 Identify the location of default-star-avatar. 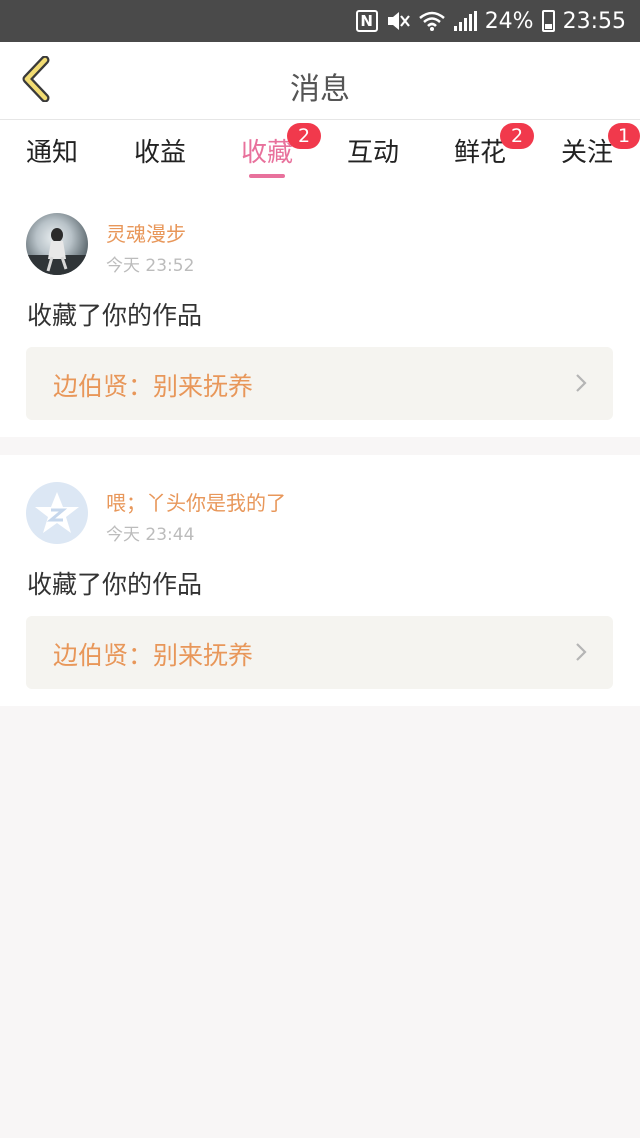
(57, 513).